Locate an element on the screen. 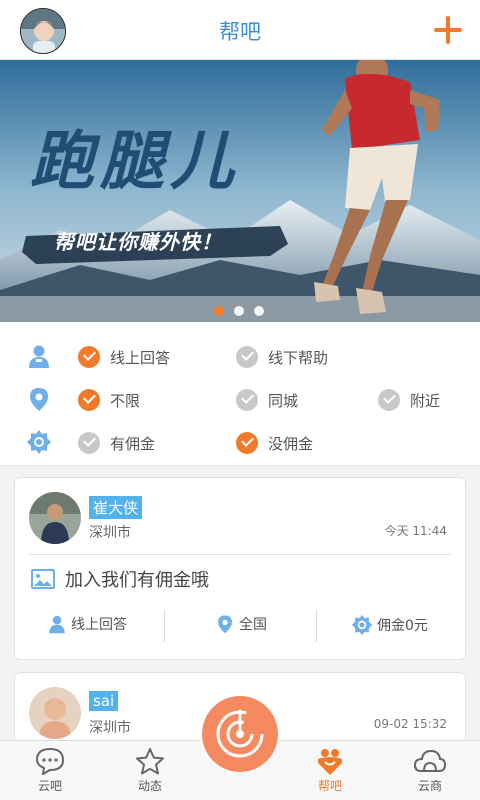  option-label: 没佣金 is located at coordinates (291, 443).